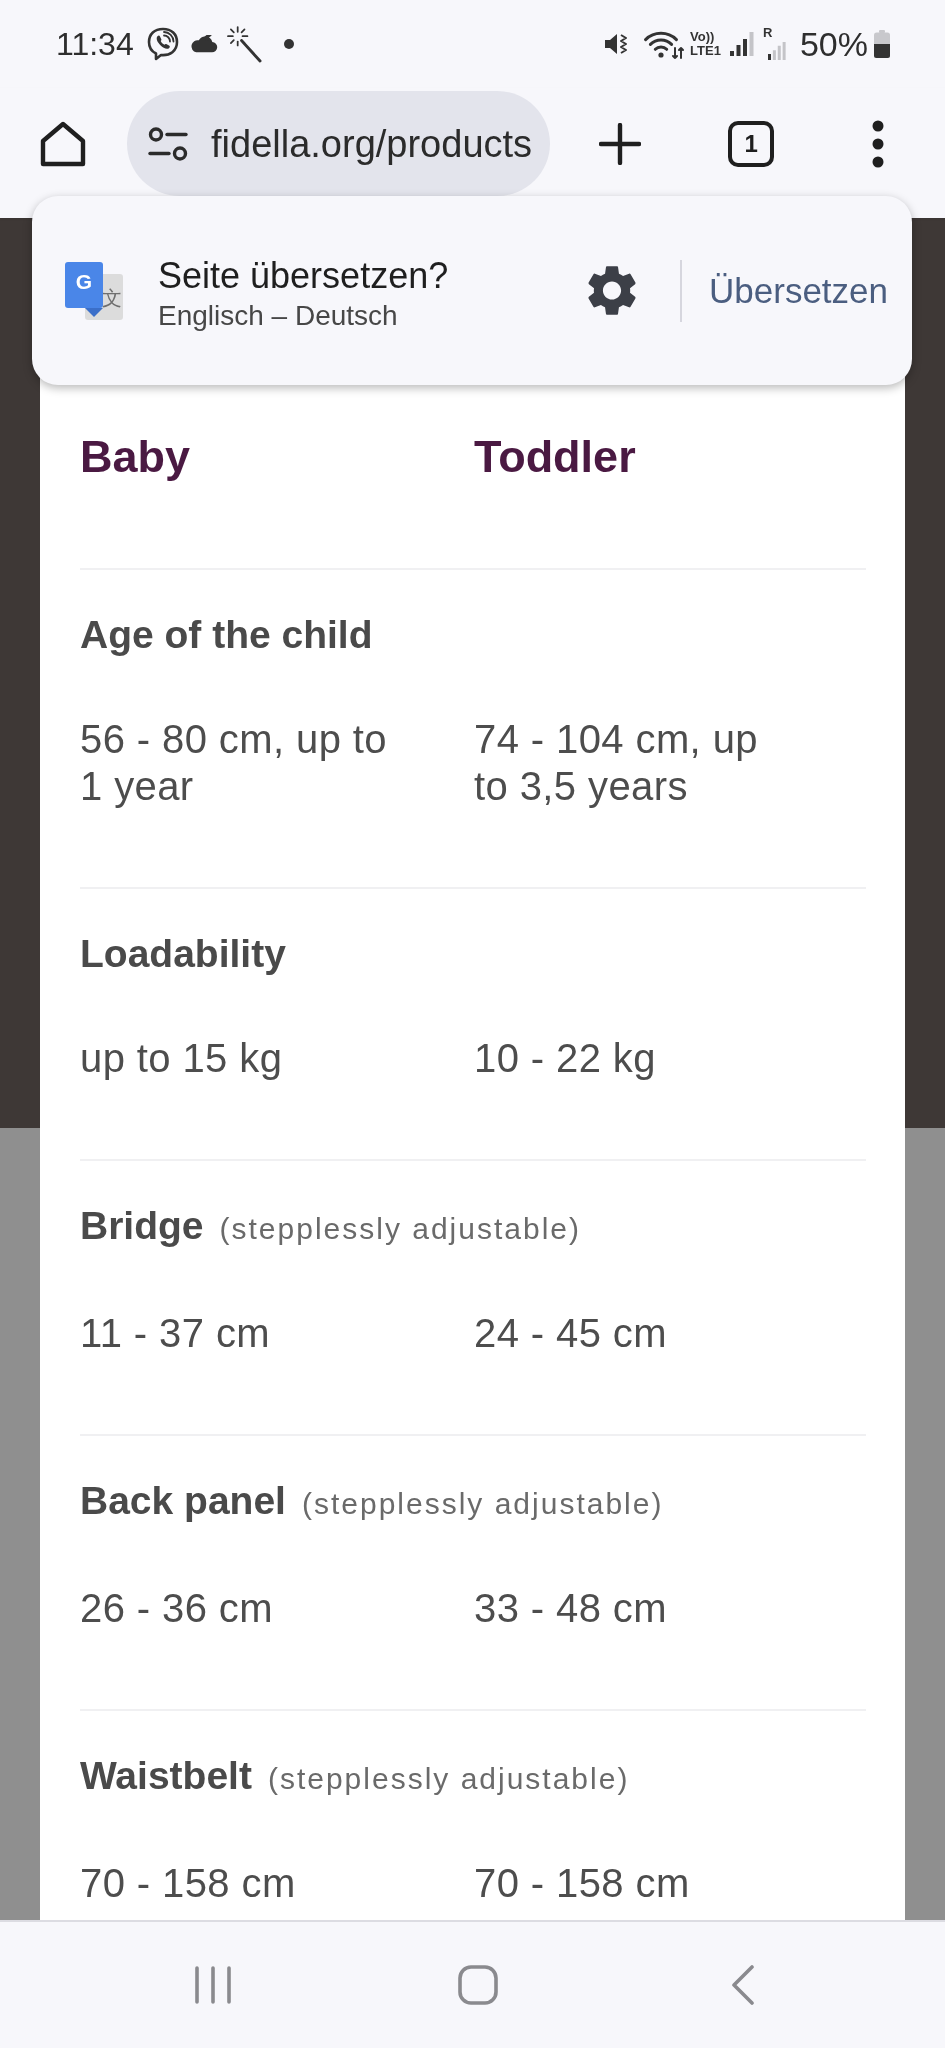 The height and width of the screenshot is (2048, 945). Describe the element at coordinates (95, 44) in the screenshot. I see `clock-time: 11:34` at that location.